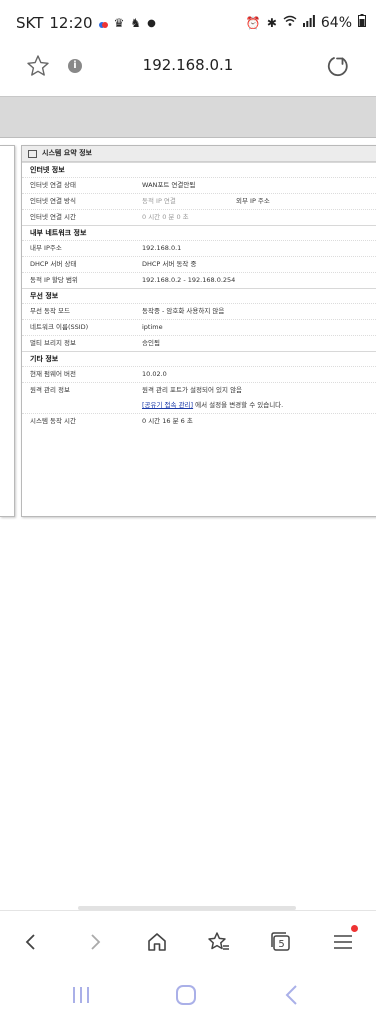  Describe the element at coordinates (199, 169) in the screenshot. I see `section-internet: 인터넷 정보` at that location.